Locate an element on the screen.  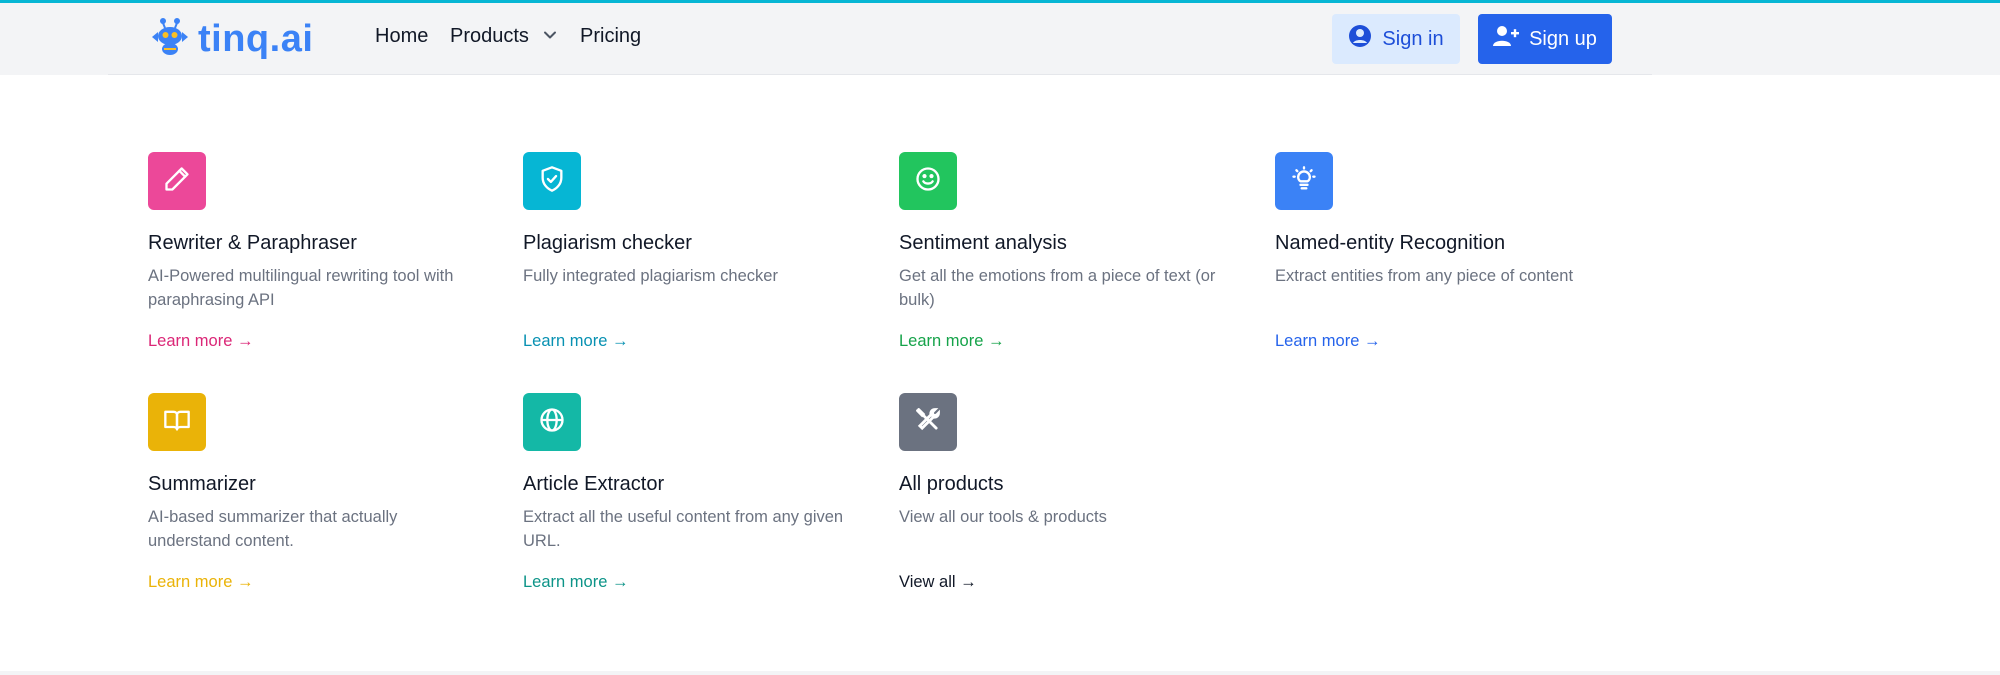
card-title: Summarizer is located at coordinates (202, 484).